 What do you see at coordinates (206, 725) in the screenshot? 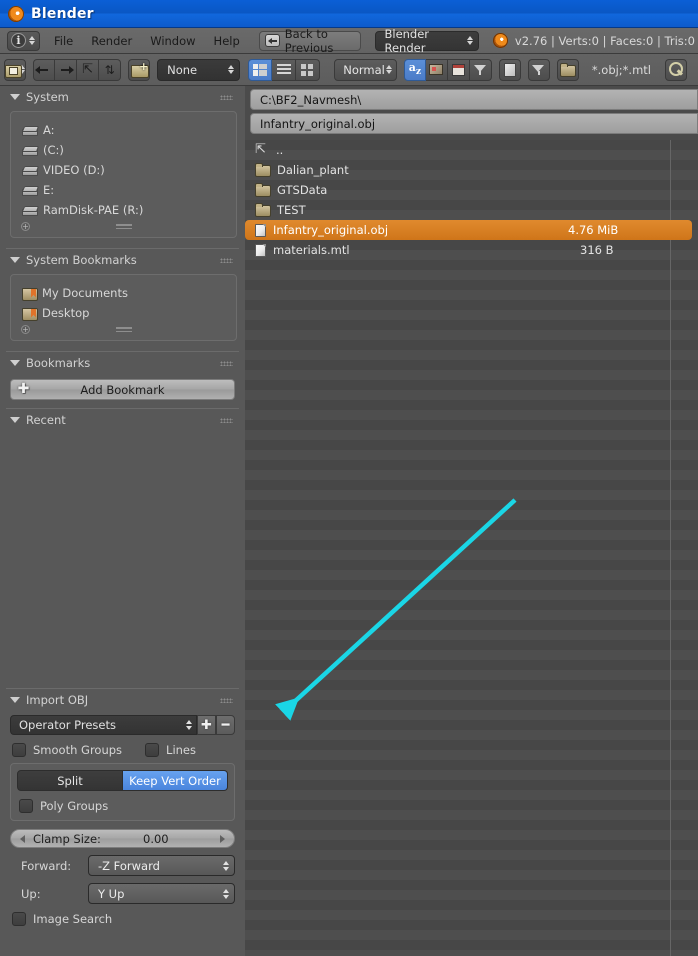
I see `add-preset-button: ✚` at bounding box center [206, 725].